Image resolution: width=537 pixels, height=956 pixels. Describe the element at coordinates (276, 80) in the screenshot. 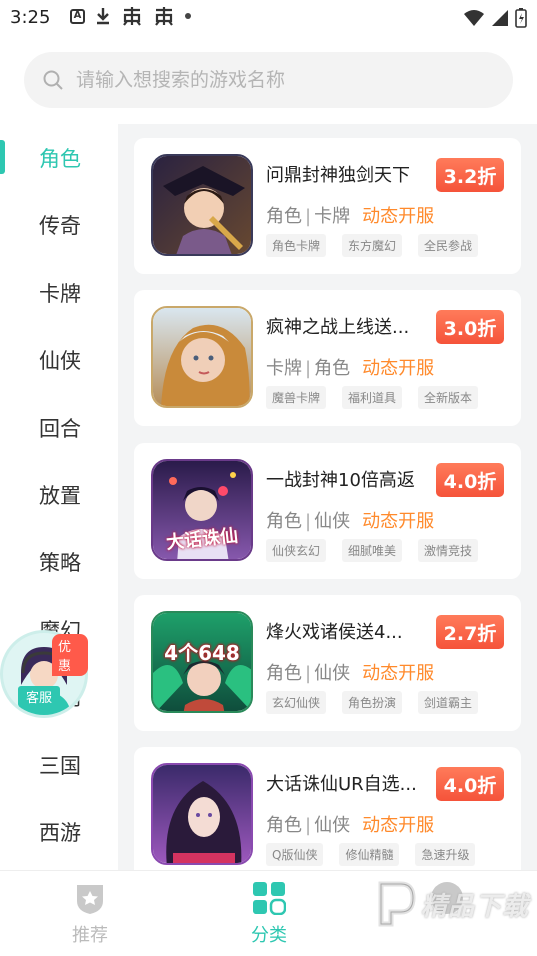

I see `search-input` at that location.